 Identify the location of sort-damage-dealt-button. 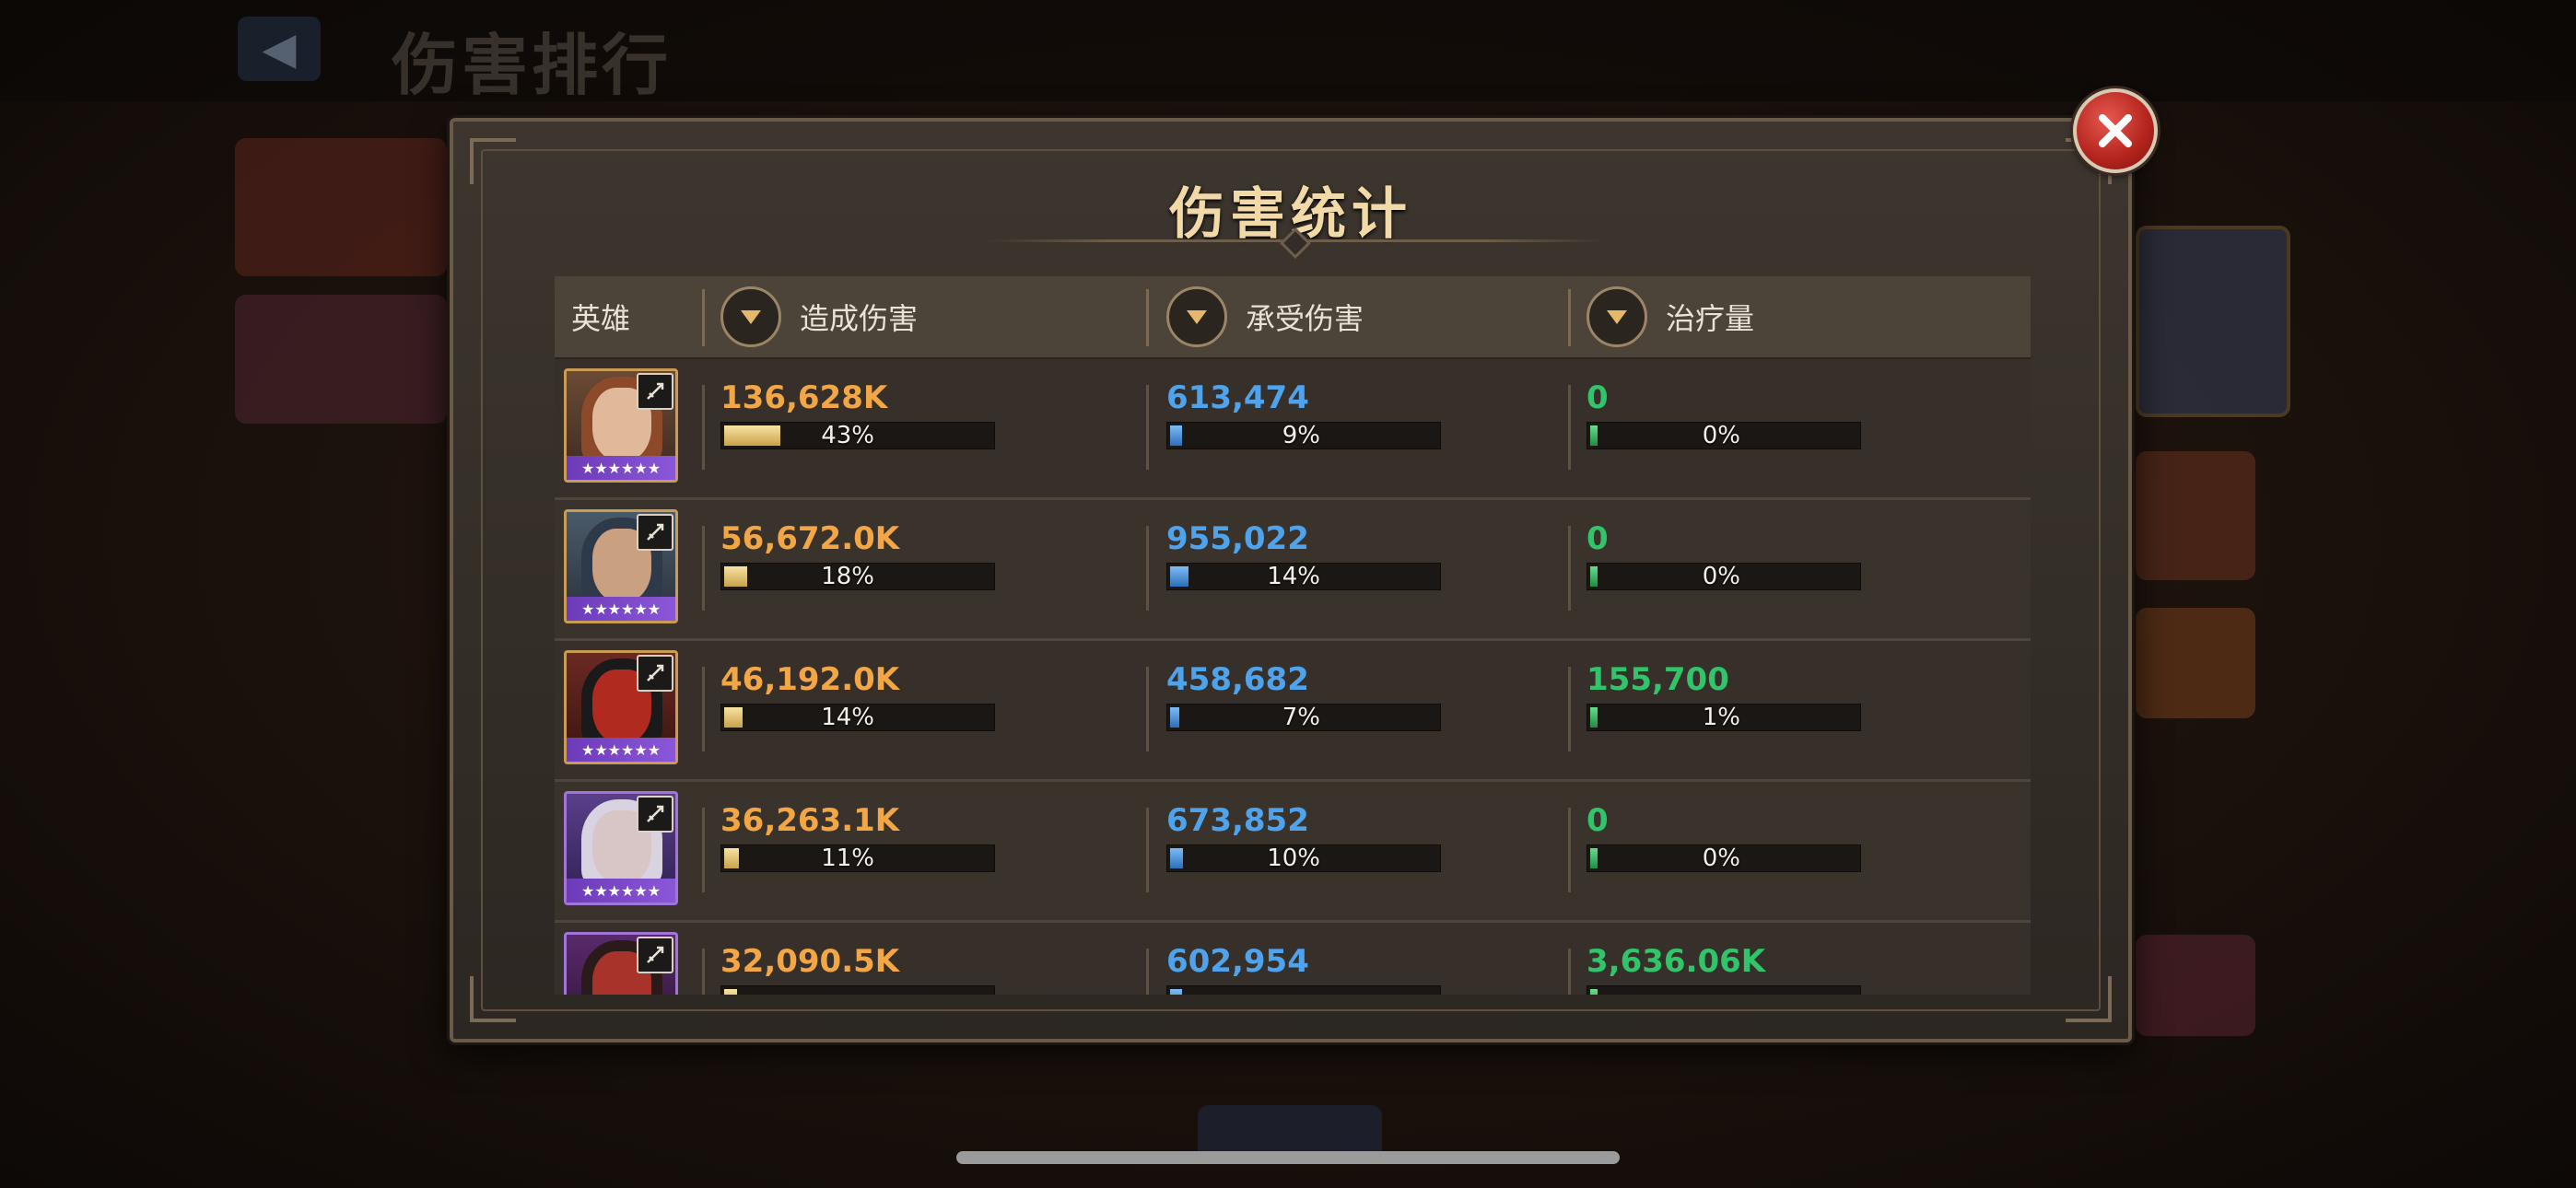
(750, 316).